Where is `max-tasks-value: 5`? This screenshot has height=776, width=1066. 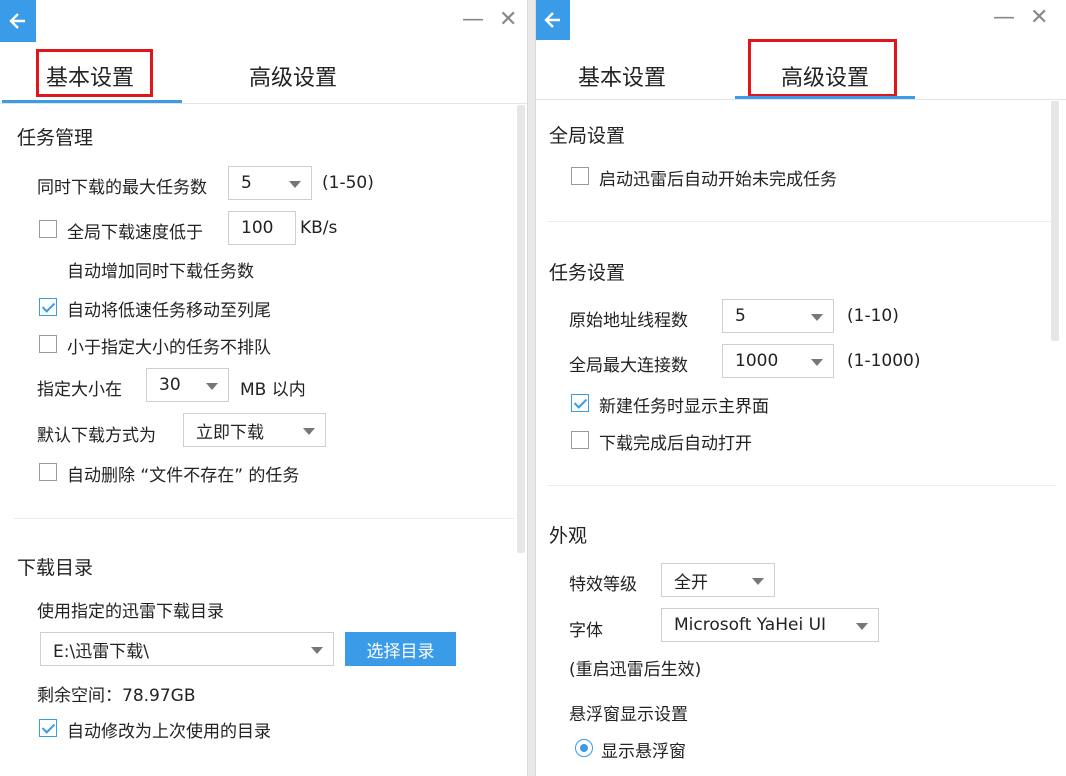
max-tasks-value: 5 is located at coordinates (246, 183).